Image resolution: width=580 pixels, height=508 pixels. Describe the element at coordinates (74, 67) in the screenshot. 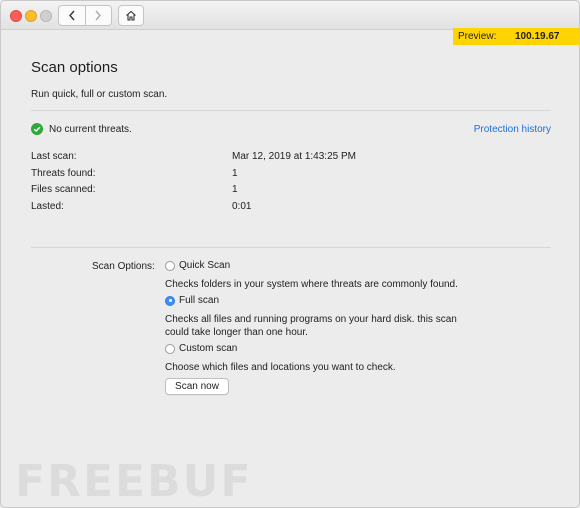

I see `page-title: Scan options` at that location.